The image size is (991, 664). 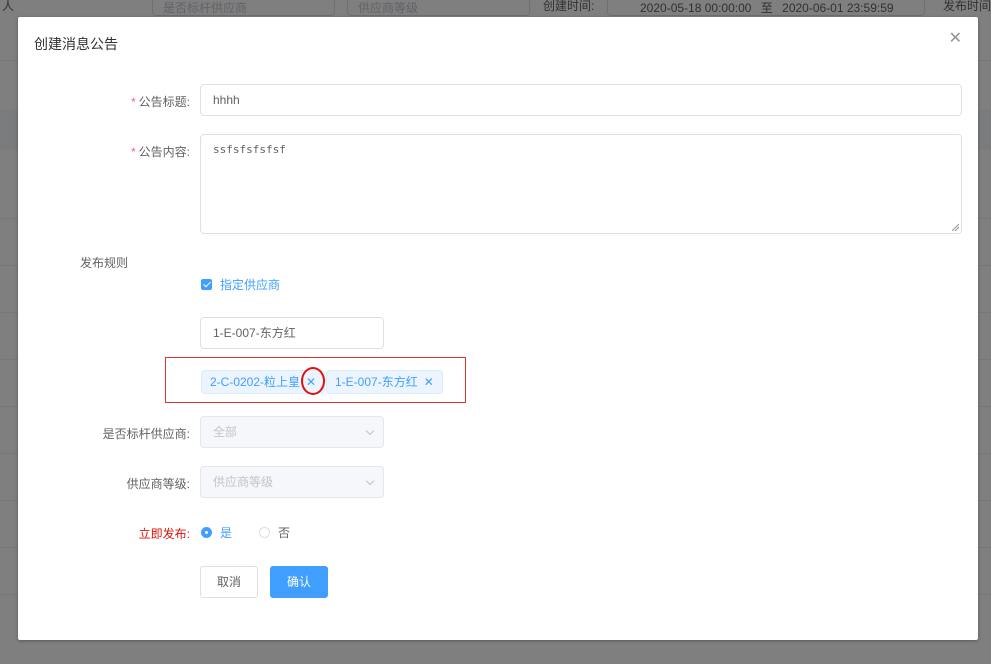 What do you see at coordinates (250, 285) in the screenshot?
I see `assign-supplier-label: 指定供应商` at bounding box center [250, 285].